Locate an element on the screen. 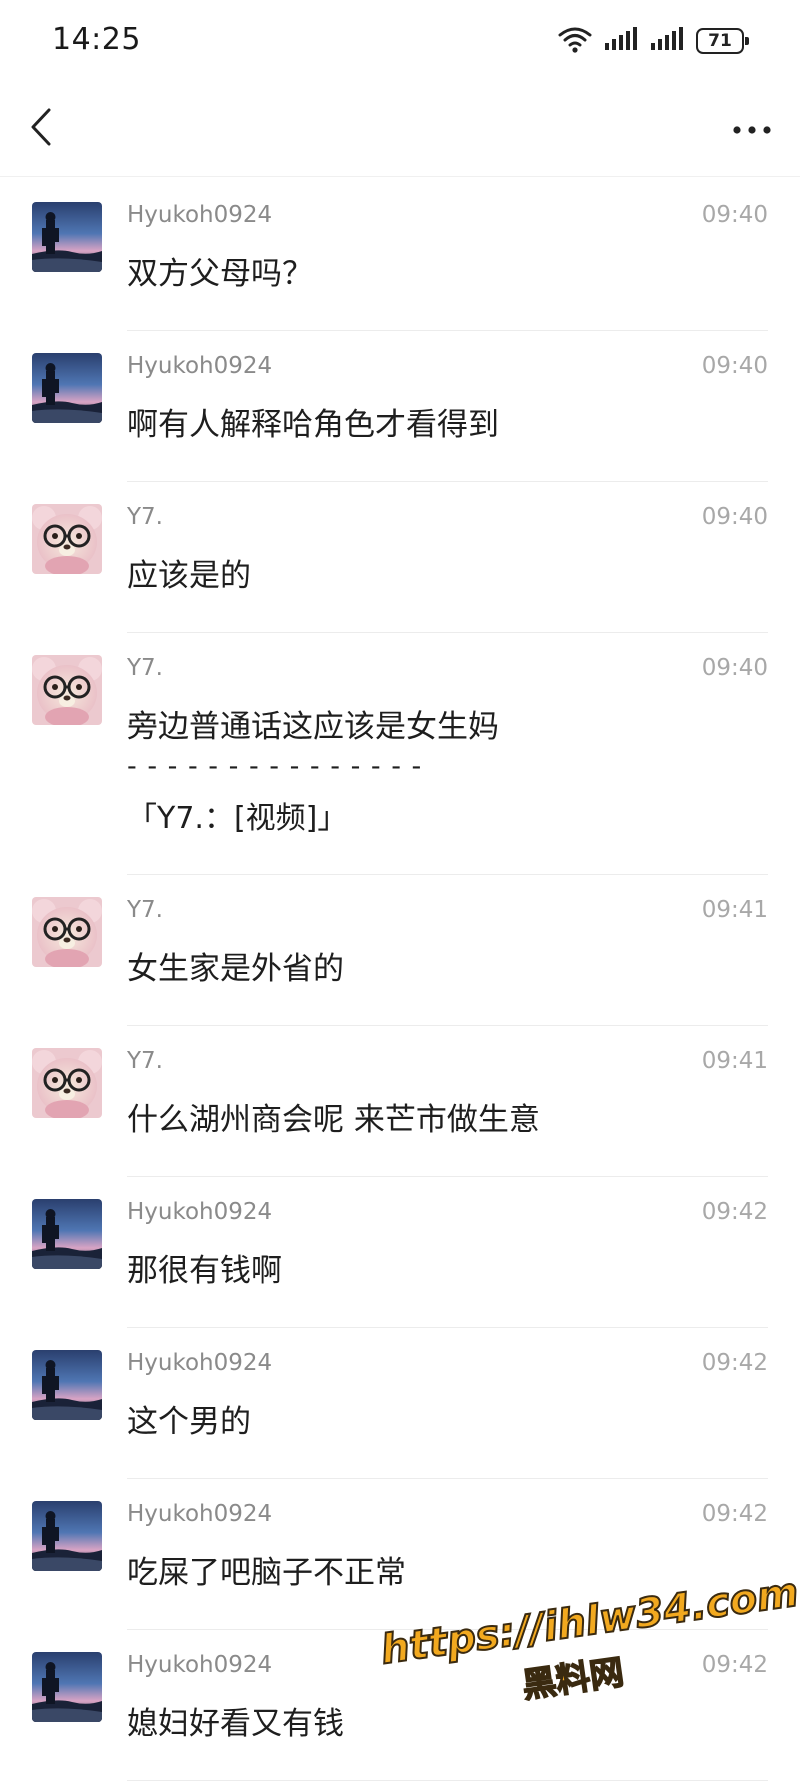 The height and width of the screenshot is (1781, 800). nav-bar is located at coordinates (400, 130).